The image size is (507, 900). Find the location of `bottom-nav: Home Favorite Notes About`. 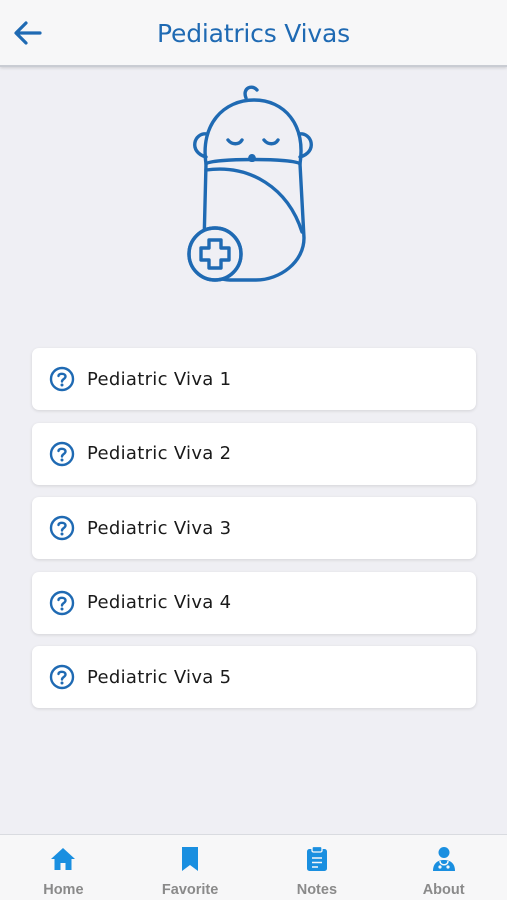

bottom-nav: Home Favorite Notes About is located at coordinates (253, 867).